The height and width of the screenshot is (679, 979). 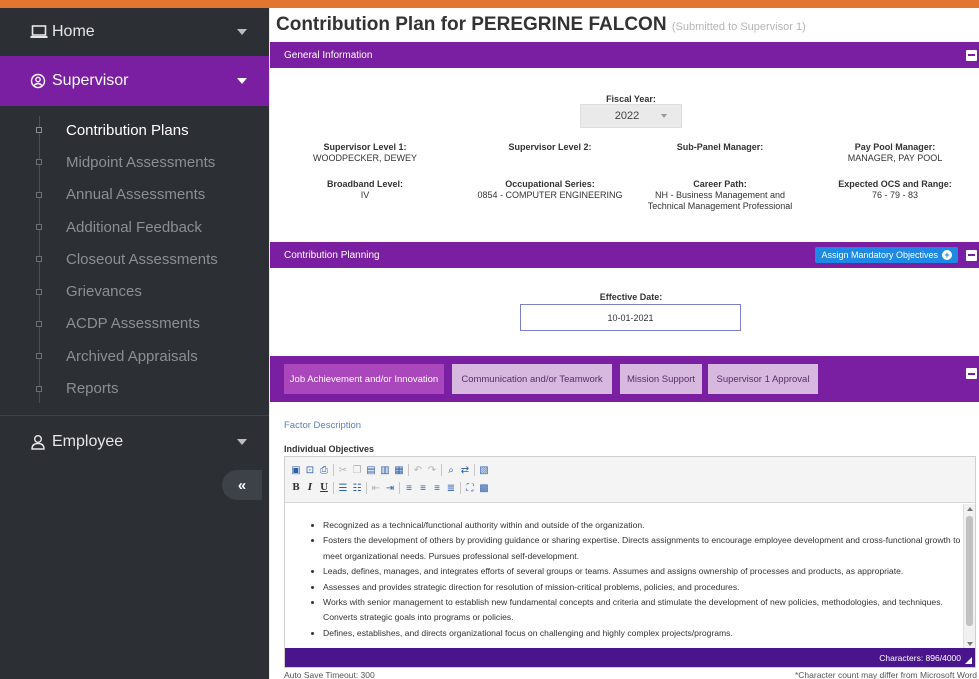 What do you see at coordinates (970, 644) in the screenshot?
I see `scroll-down-icon` at bounding box center [970, 644].